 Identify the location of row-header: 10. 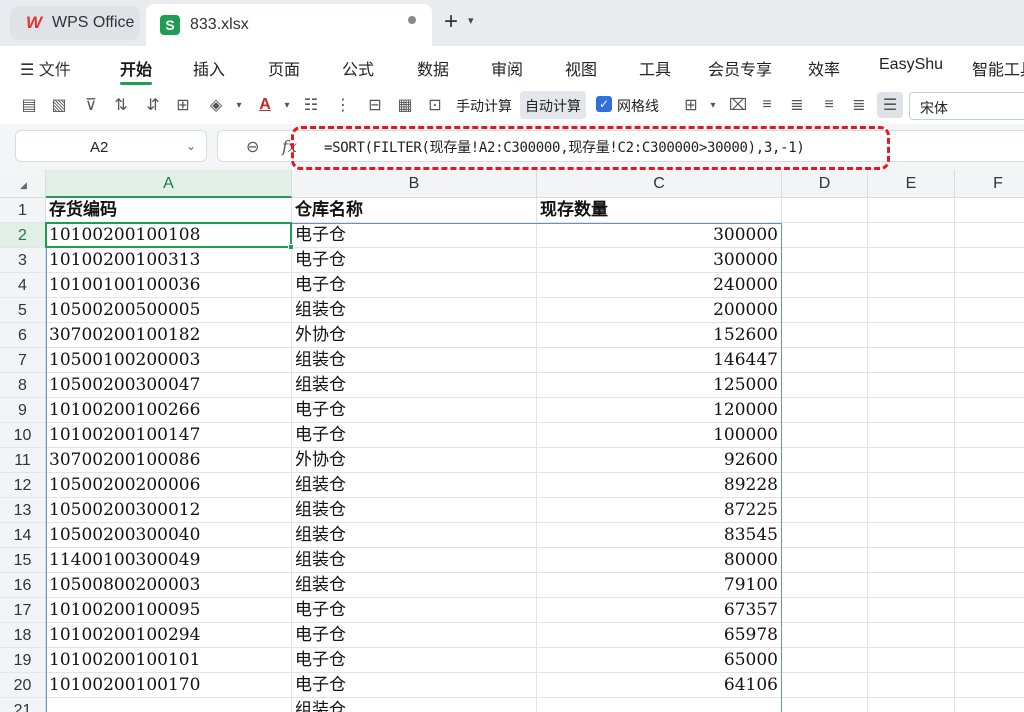
(23, 435).